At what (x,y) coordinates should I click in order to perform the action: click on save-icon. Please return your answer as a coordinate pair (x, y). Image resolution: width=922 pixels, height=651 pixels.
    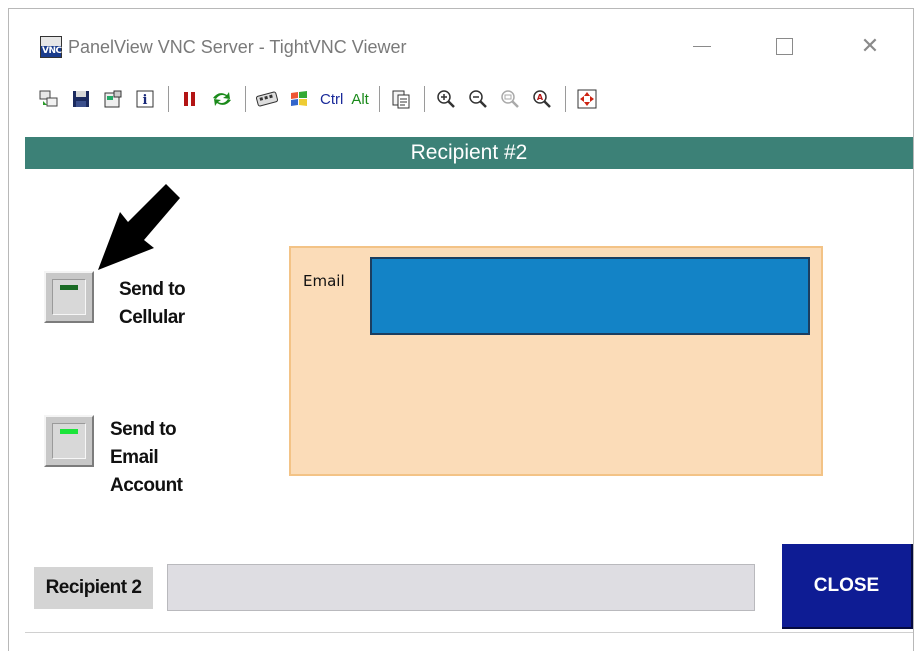
    Looking at the image, I should click on (81, 99).